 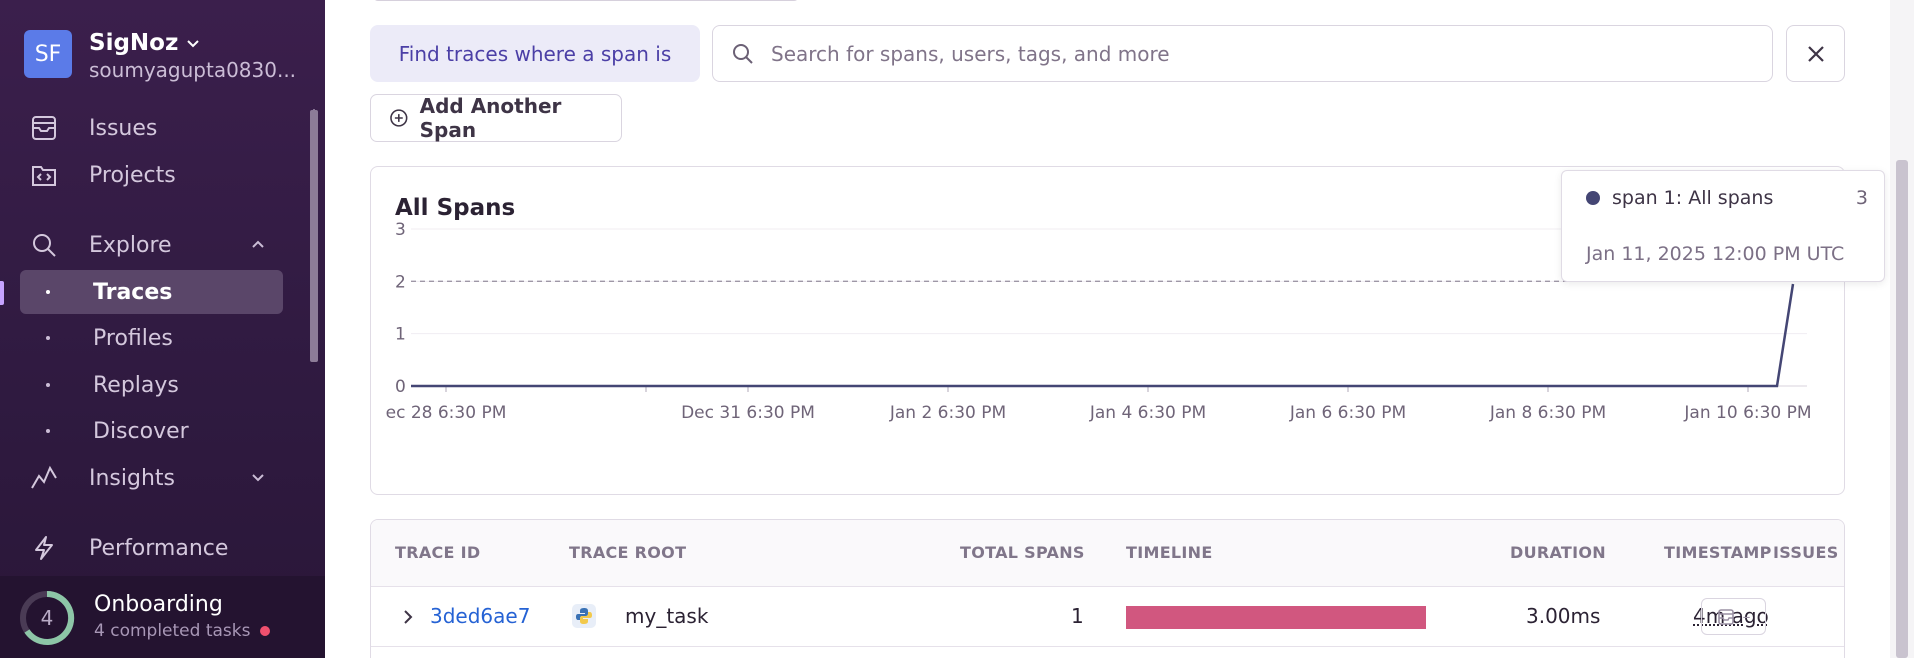 What do you see at coordinates (132, 478) in the screenshot?
I see `sidebar-item-label: Insights` at bounding box center [132, 478].